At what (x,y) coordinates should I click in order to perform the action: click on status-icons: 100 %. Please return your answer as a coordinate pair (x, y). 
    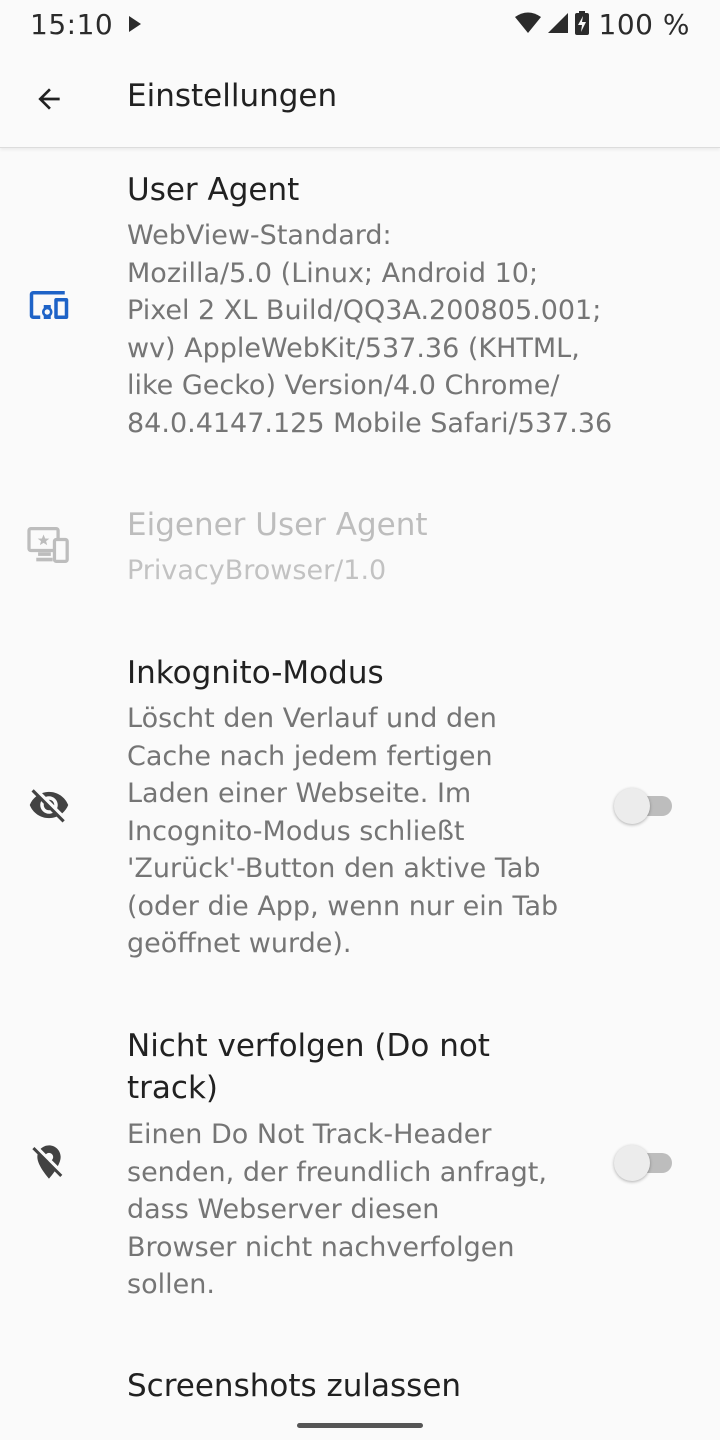
    Looking at the image, I should click on (602, 24).